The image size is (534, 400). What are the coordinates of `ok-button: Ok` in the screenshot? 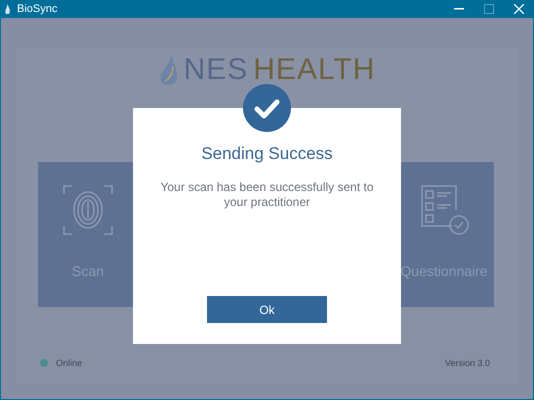 It's located at (267, 309).